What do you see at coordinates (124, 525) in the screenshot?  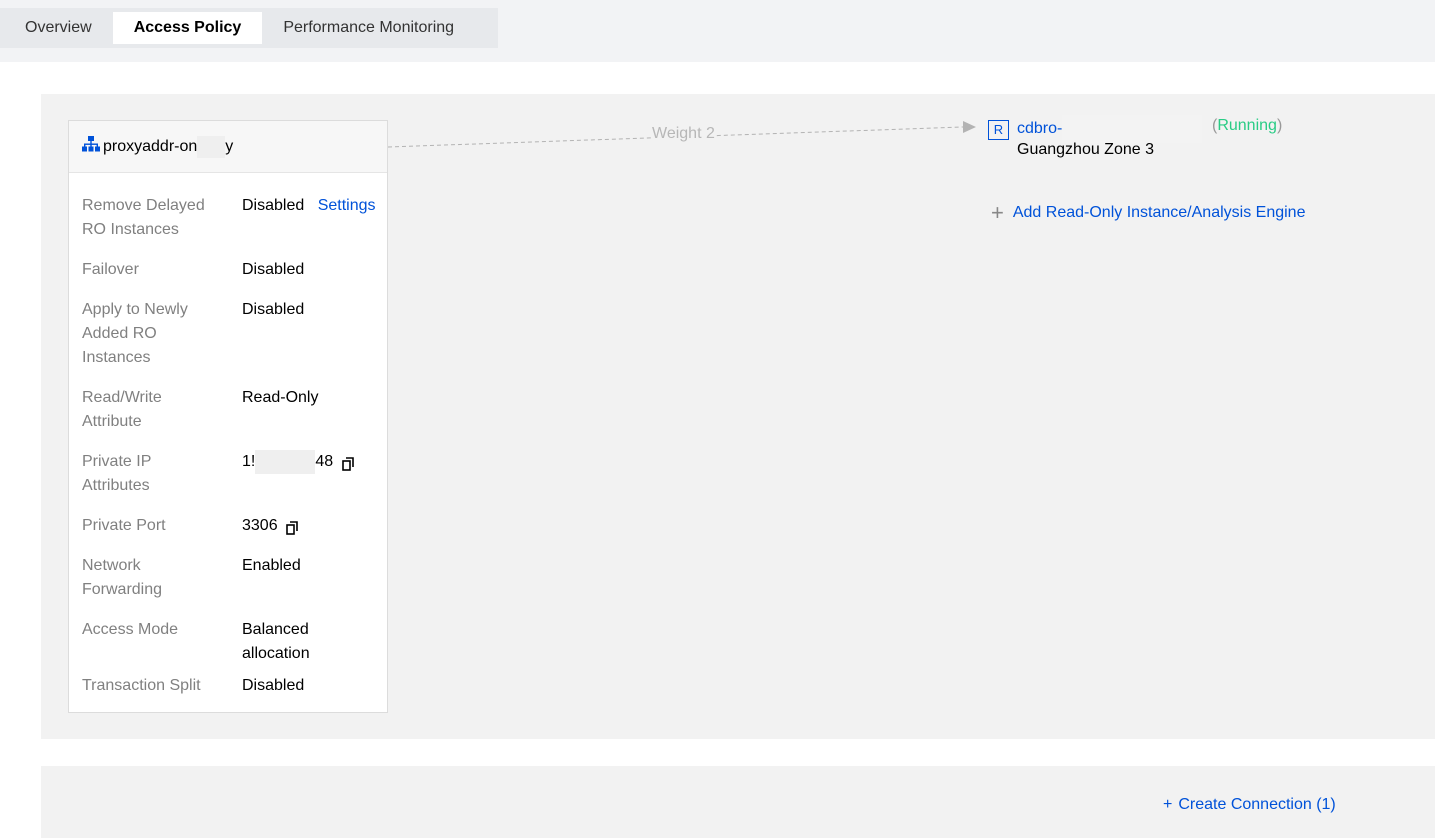 I see `setting-label: Private Port` at bounding box center [124, 525].